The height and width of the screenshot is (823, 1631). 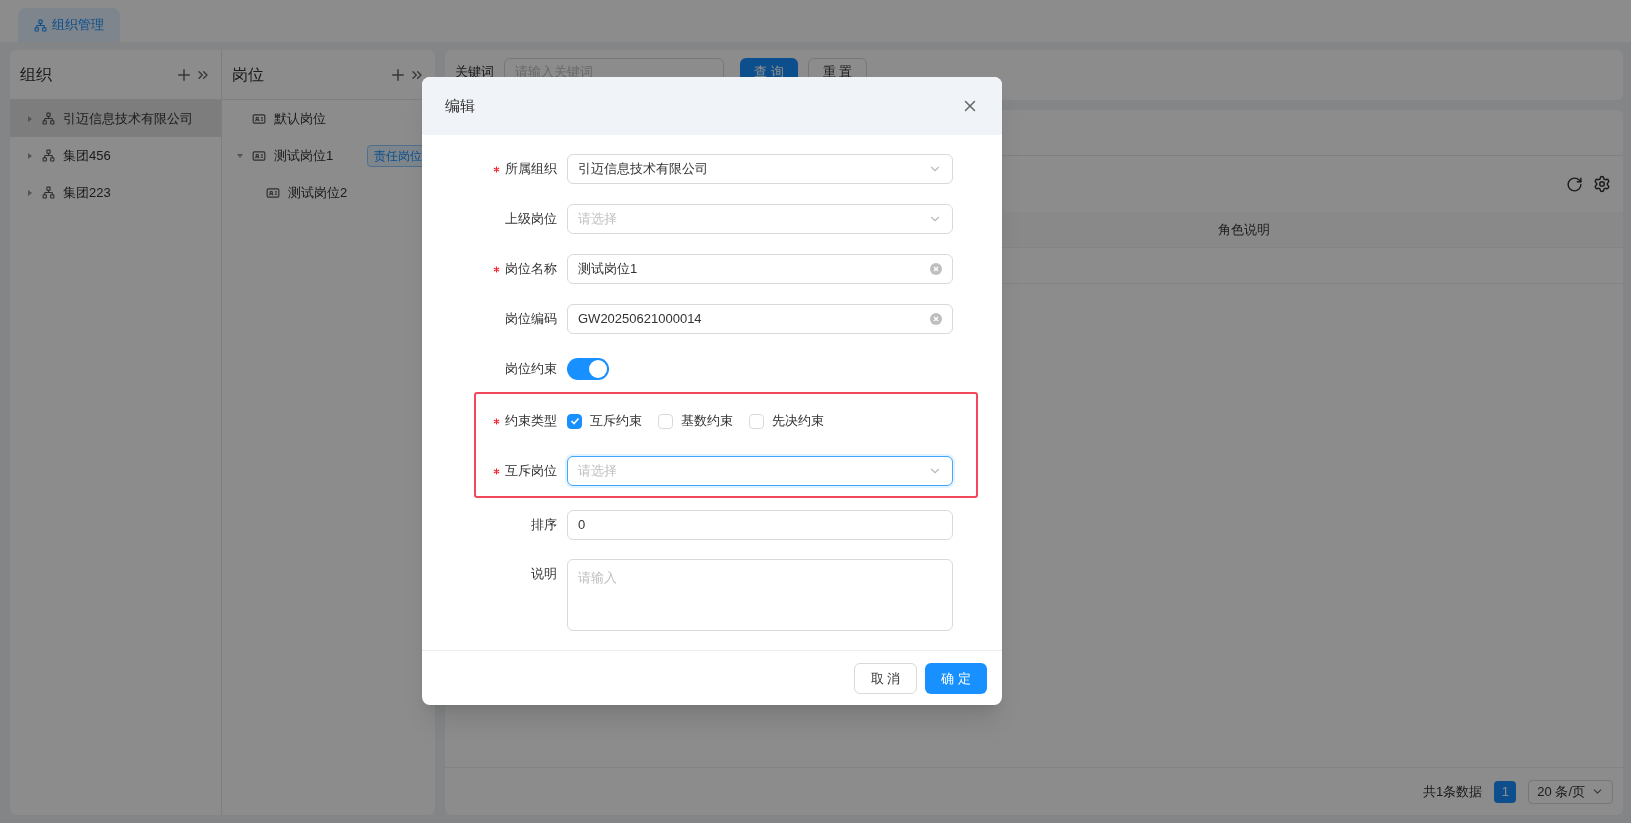 I want to click on check-icon, so click(x=574, y=421).